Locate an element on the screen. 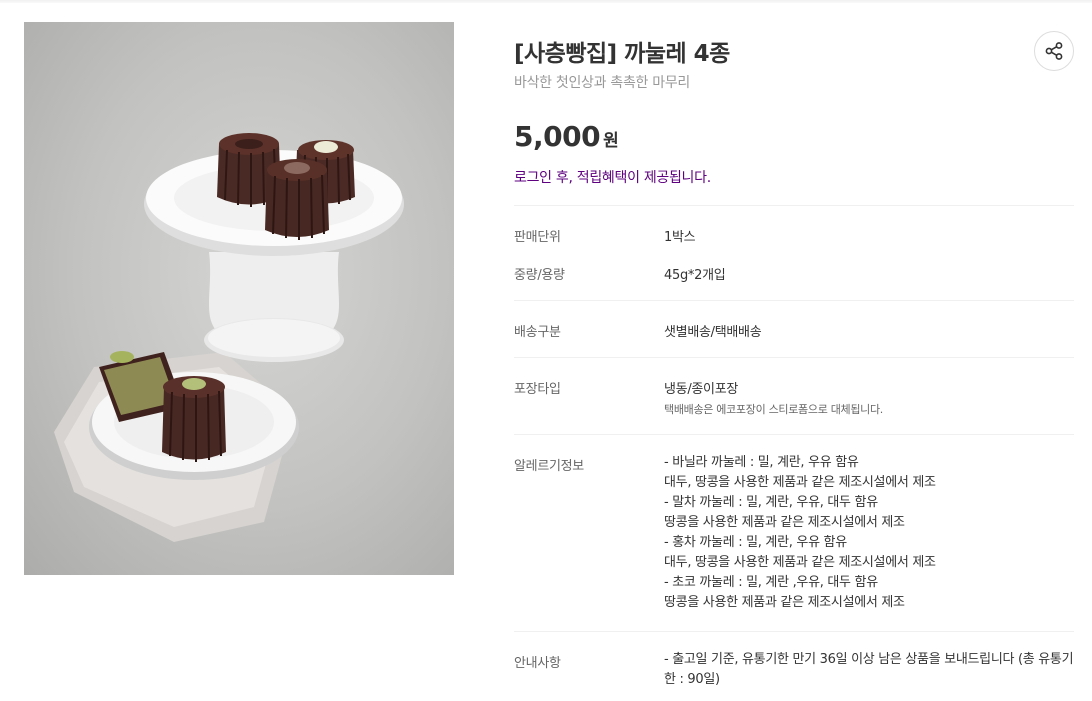 The width and height of the screenshot is (1092, 701). product-title: [사층빵집] 까눌레 4종 is located at coordinates (622, 54).